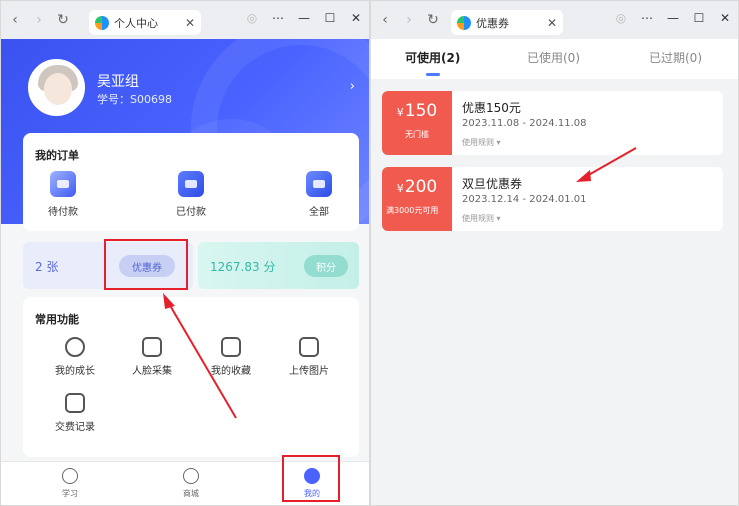 This screenshot has height=506, width=739. What do you see at coordinates (417, 111) in the screenshot?
I see `coupon-amount: ¥150` at bounding box center [417, 111].